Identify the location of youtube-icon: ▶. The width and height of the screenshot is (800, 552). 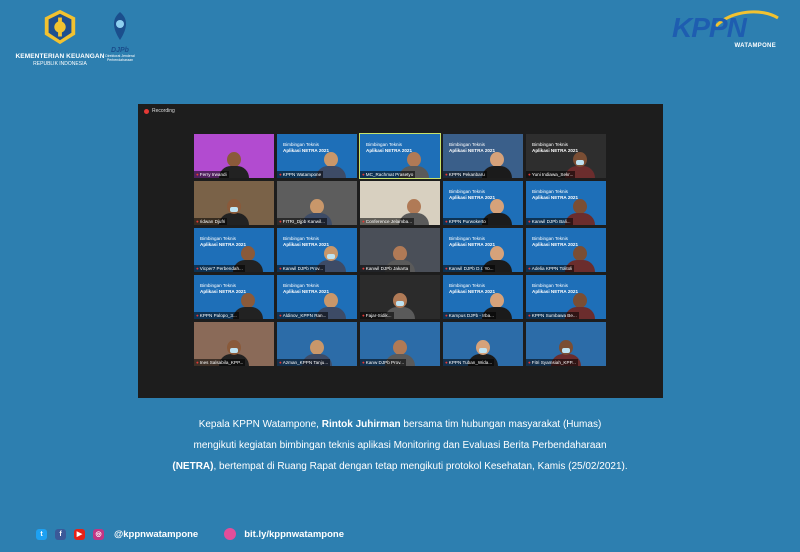
(79, 534).